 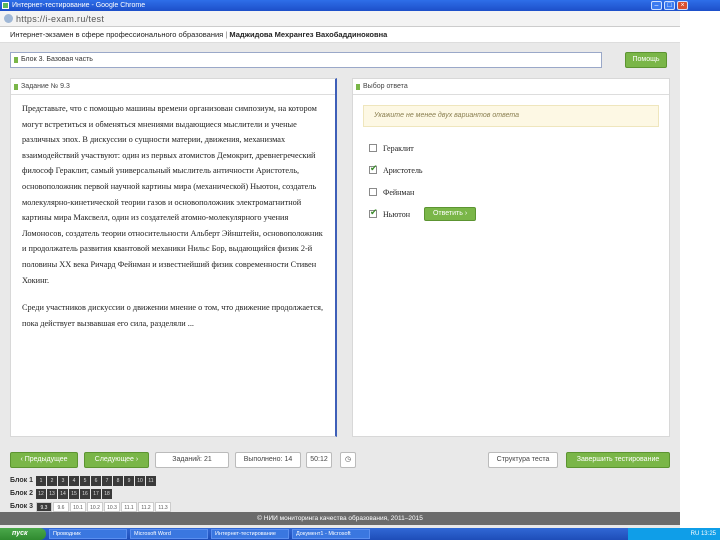 I want to click on task-cell: 4, so click(x=74, y=480).